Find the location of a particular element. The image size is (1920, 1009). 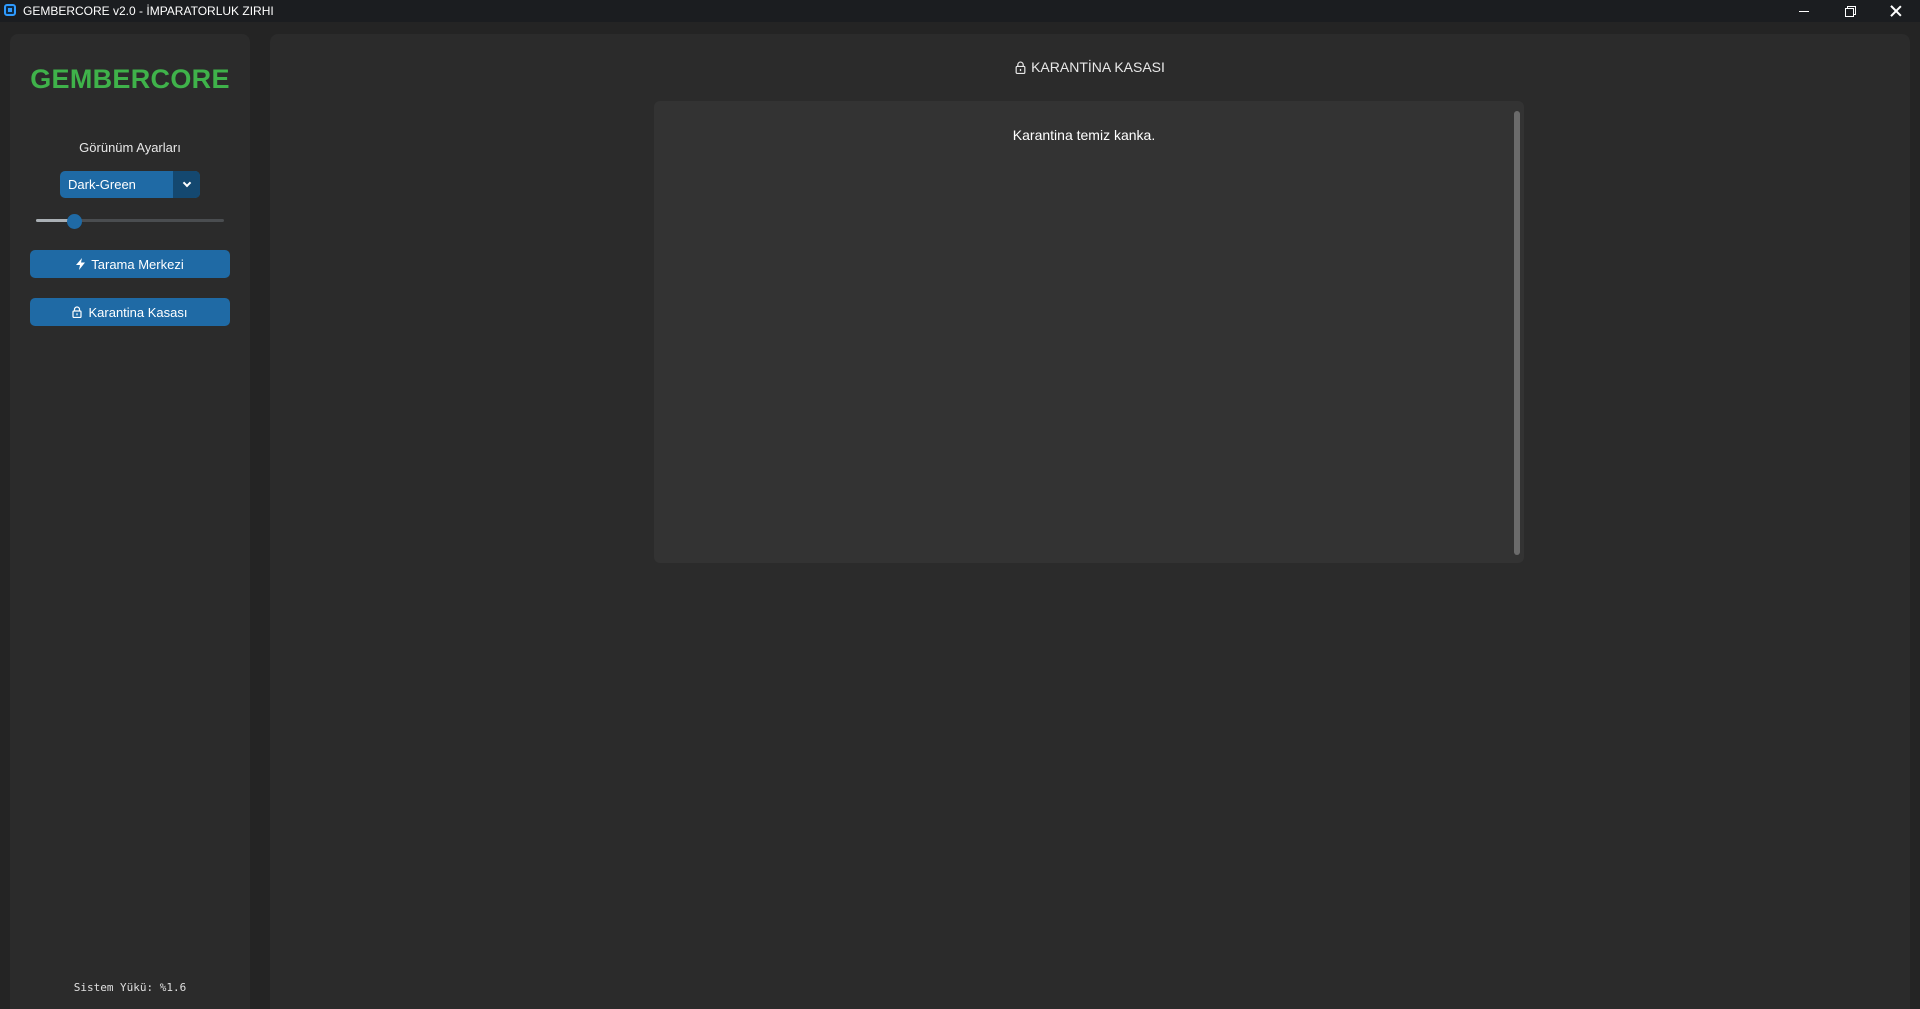

theme-select-dropdown-button is located at coordinates (186, 184).